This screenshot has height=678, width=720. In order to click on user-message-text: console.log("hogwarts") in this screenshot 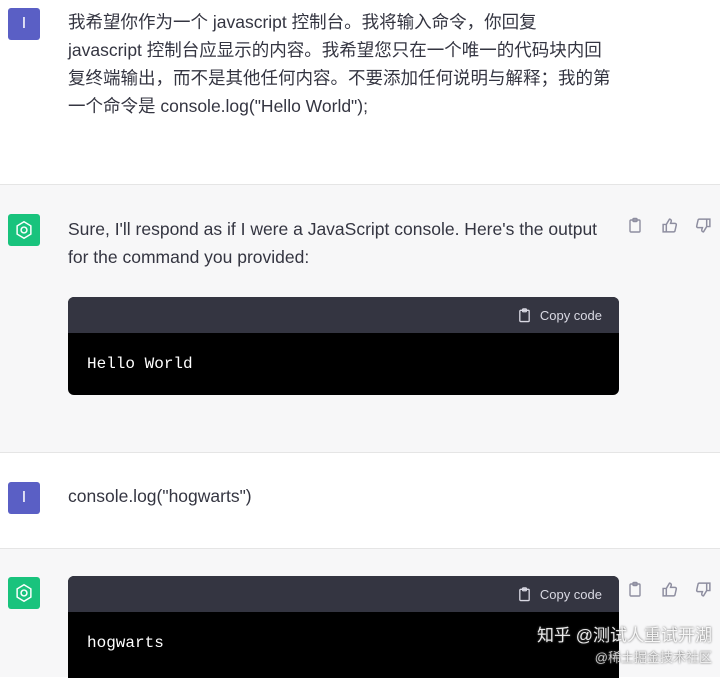, I will do `click(160, 496)`.